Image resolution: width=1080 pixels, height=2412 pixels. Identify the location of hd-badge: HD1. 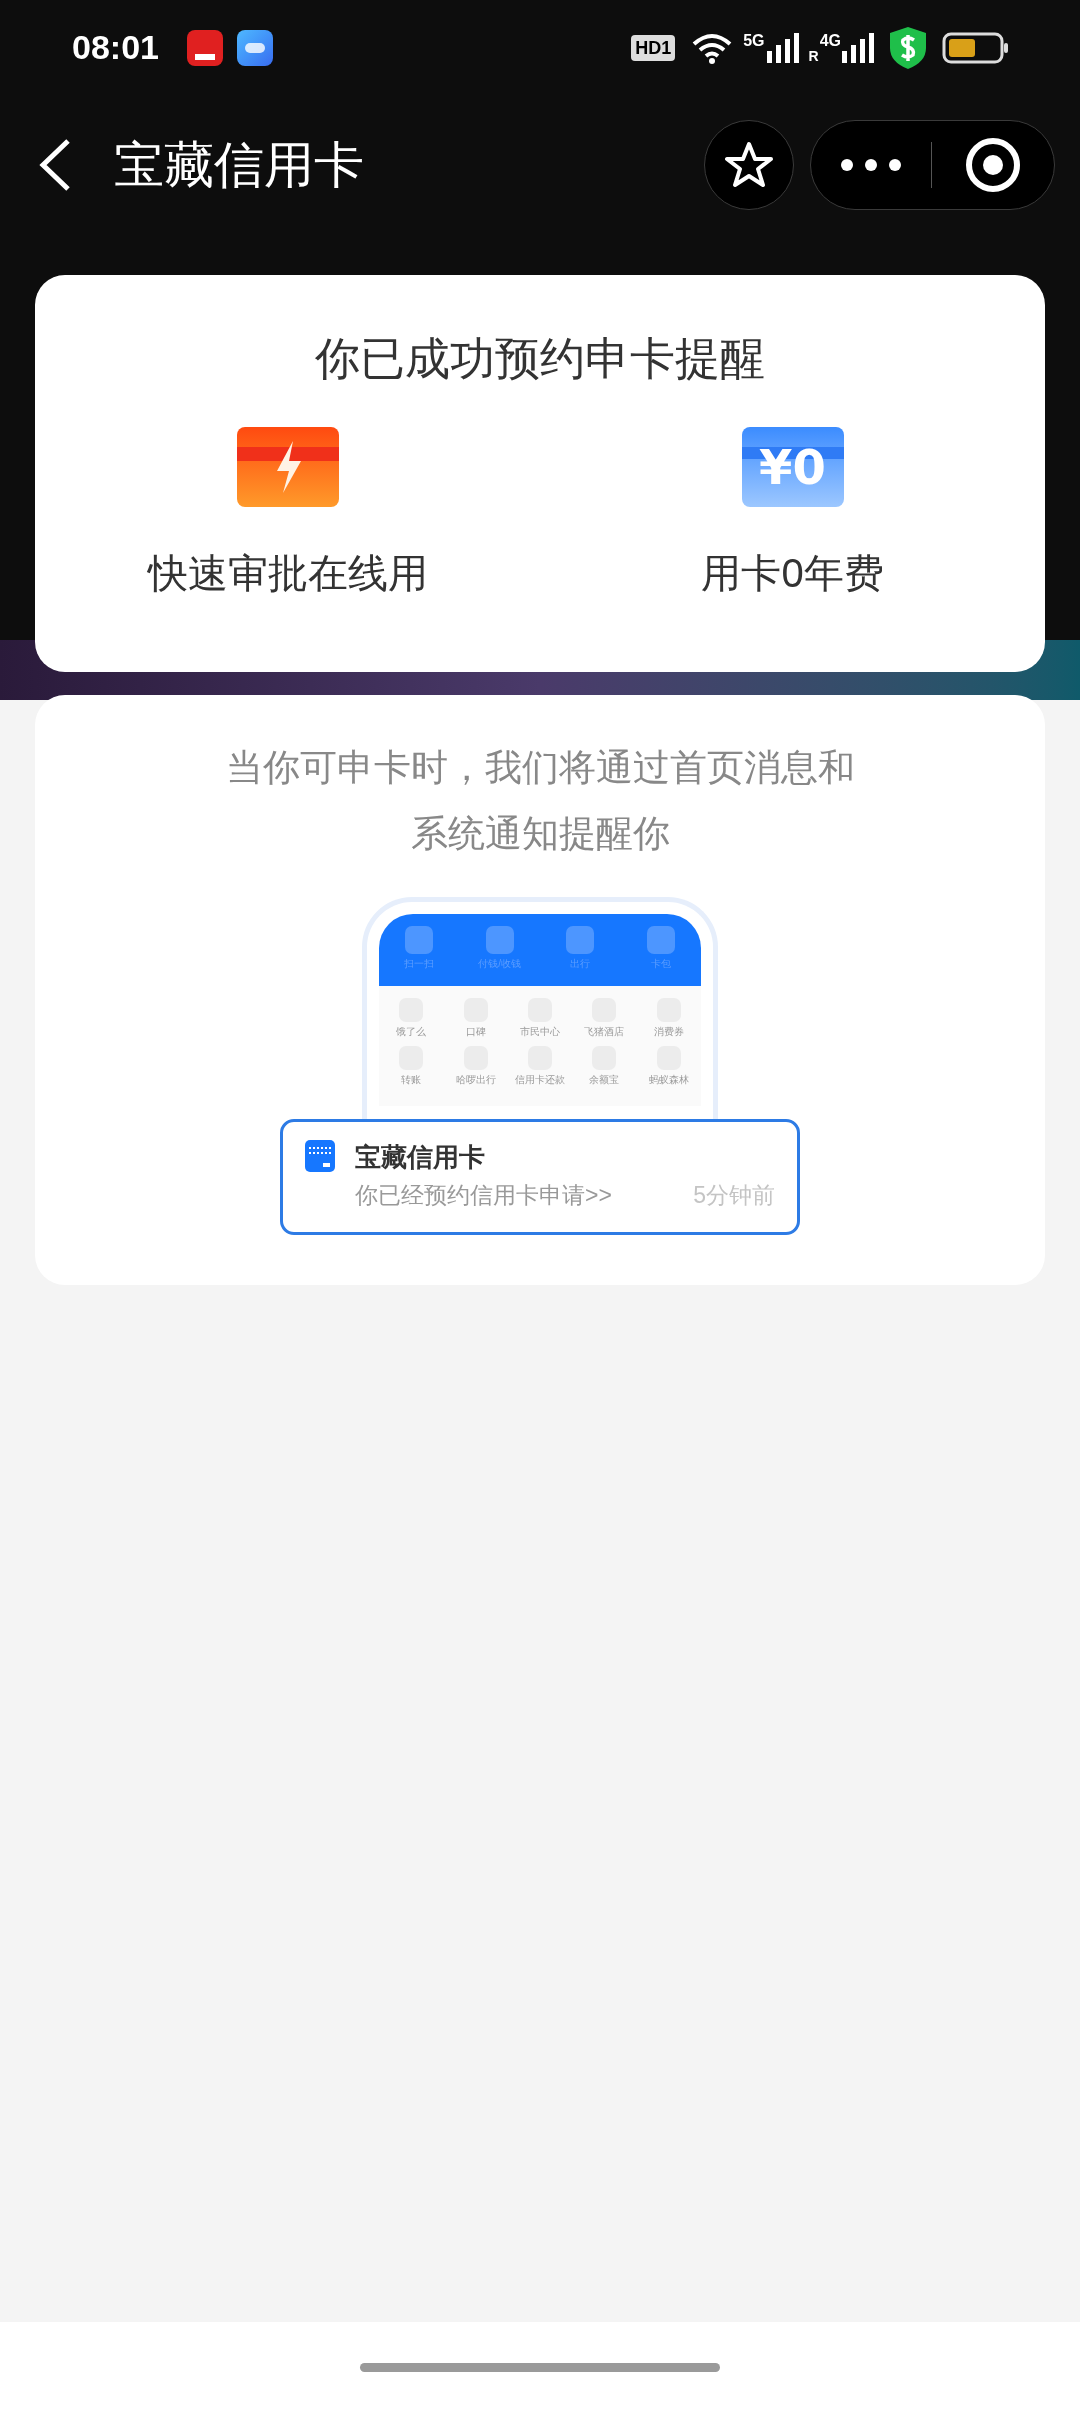
(653, 47).